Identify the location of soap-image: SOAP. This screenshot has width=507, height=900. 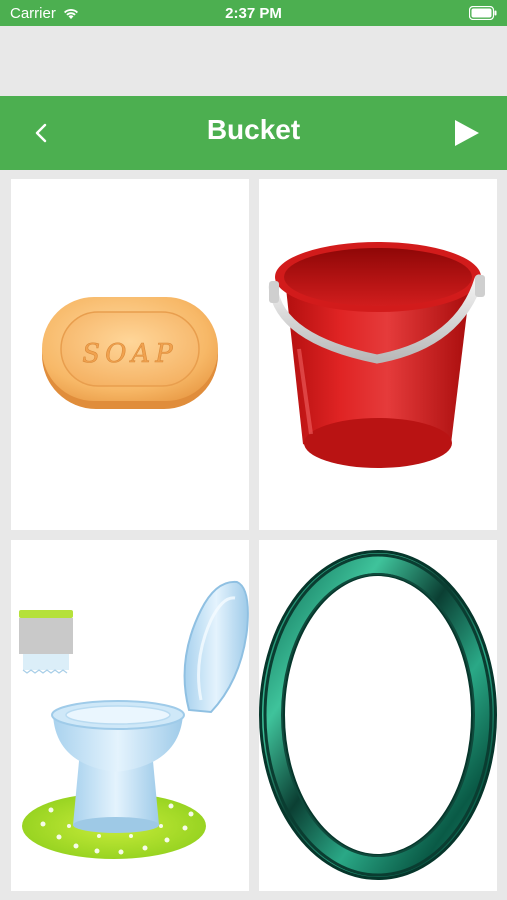
(130, 353).